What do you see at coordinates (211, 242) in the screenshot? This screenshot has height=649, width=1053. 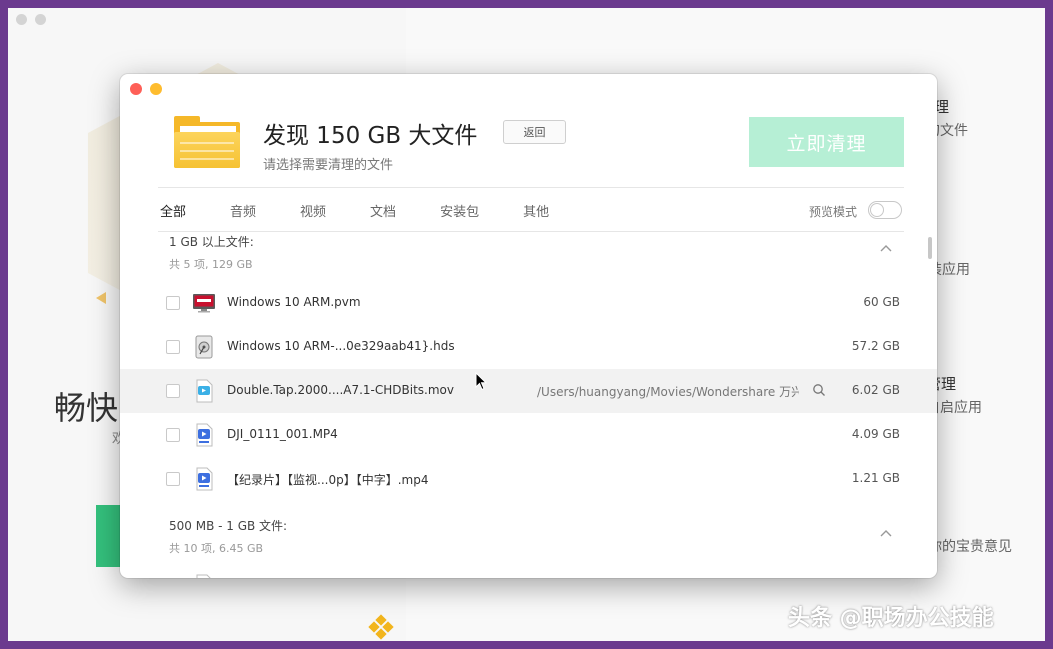 I see `group-title: 1 GB 以上文件:` at bounding box center [211, 242].